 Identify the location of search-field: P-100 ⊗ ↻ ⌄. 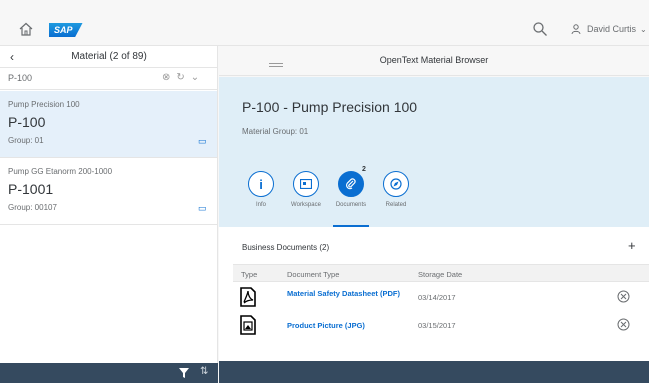
(108, 79).